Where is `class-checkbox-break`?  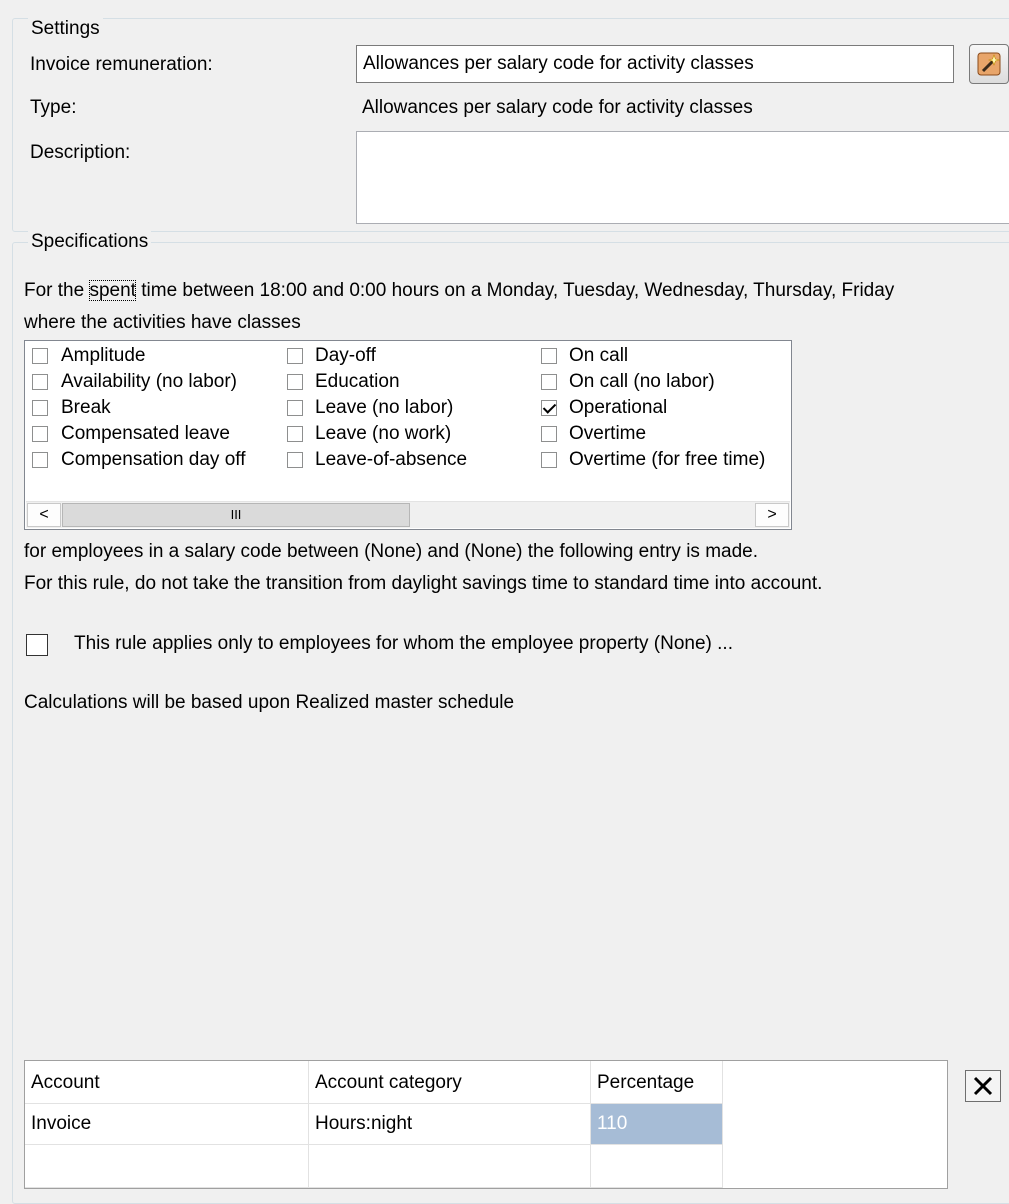 class-checkbox-break is located at coordinates (40, 408).